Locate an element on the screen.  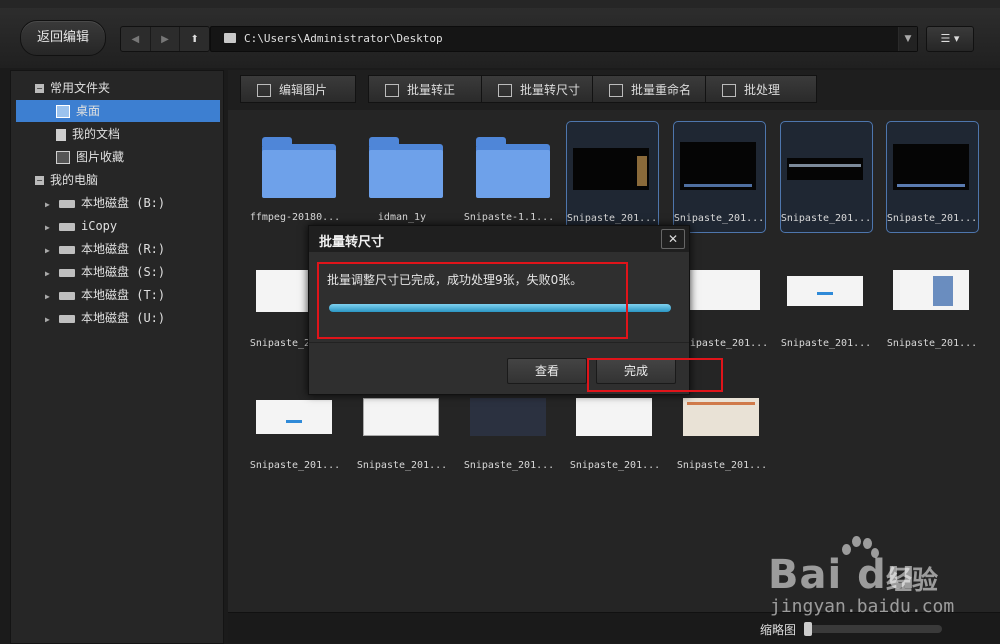
batch-rename-button: 批量重命名 is located at coordinates (649, 89).